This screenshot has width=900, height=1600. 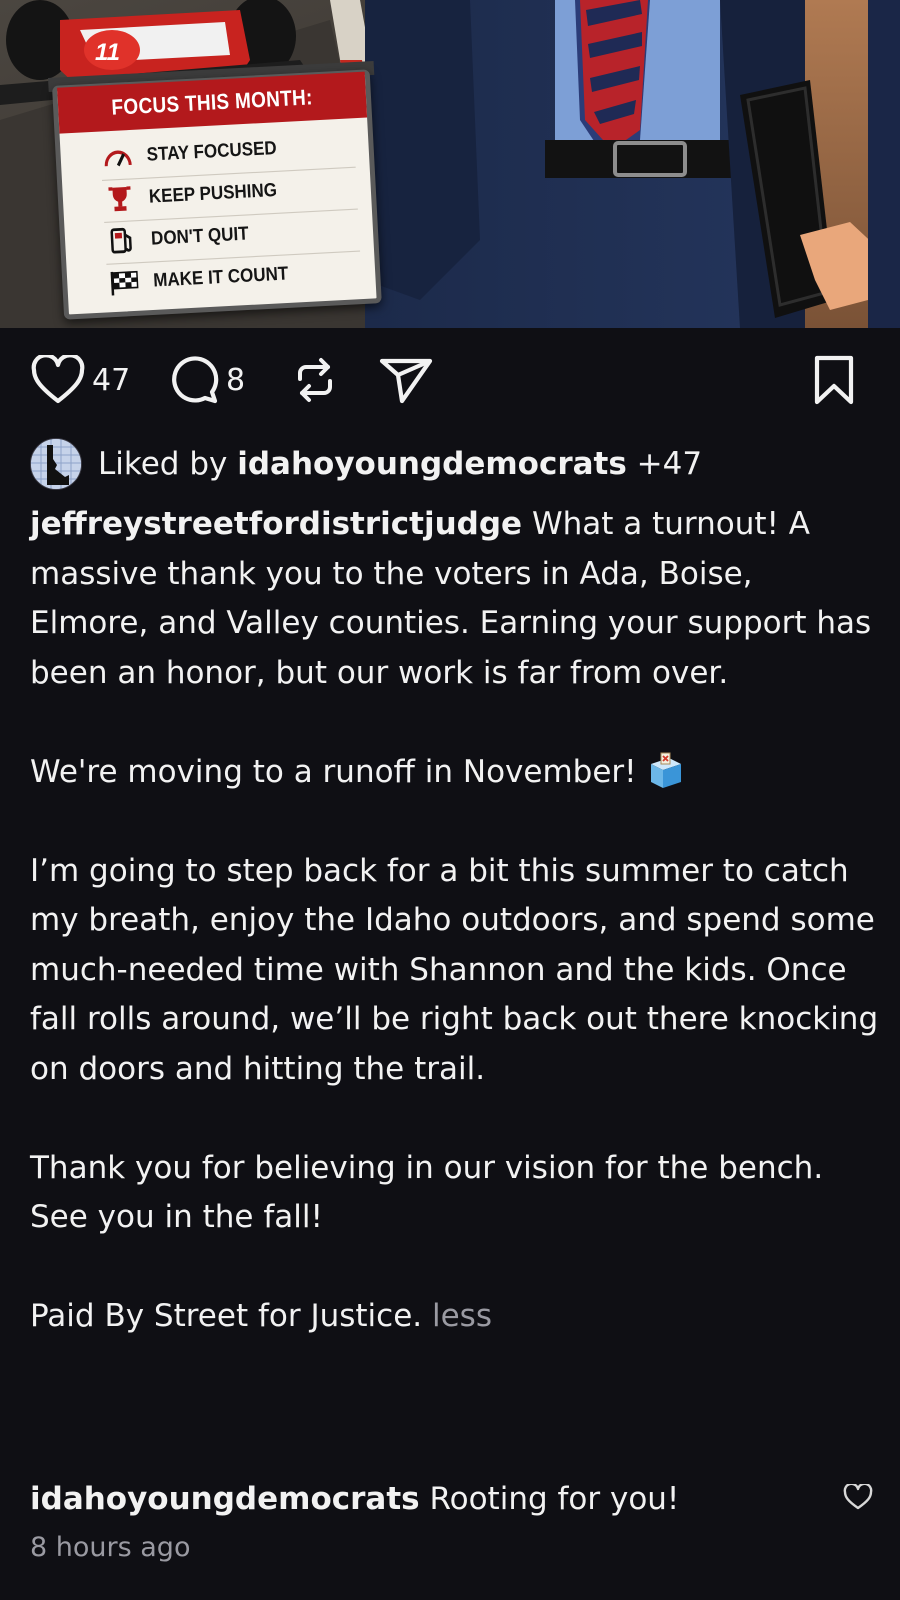 I want to click on focus-item-label: STAY FOCUSED, so click(x=212, y=150).